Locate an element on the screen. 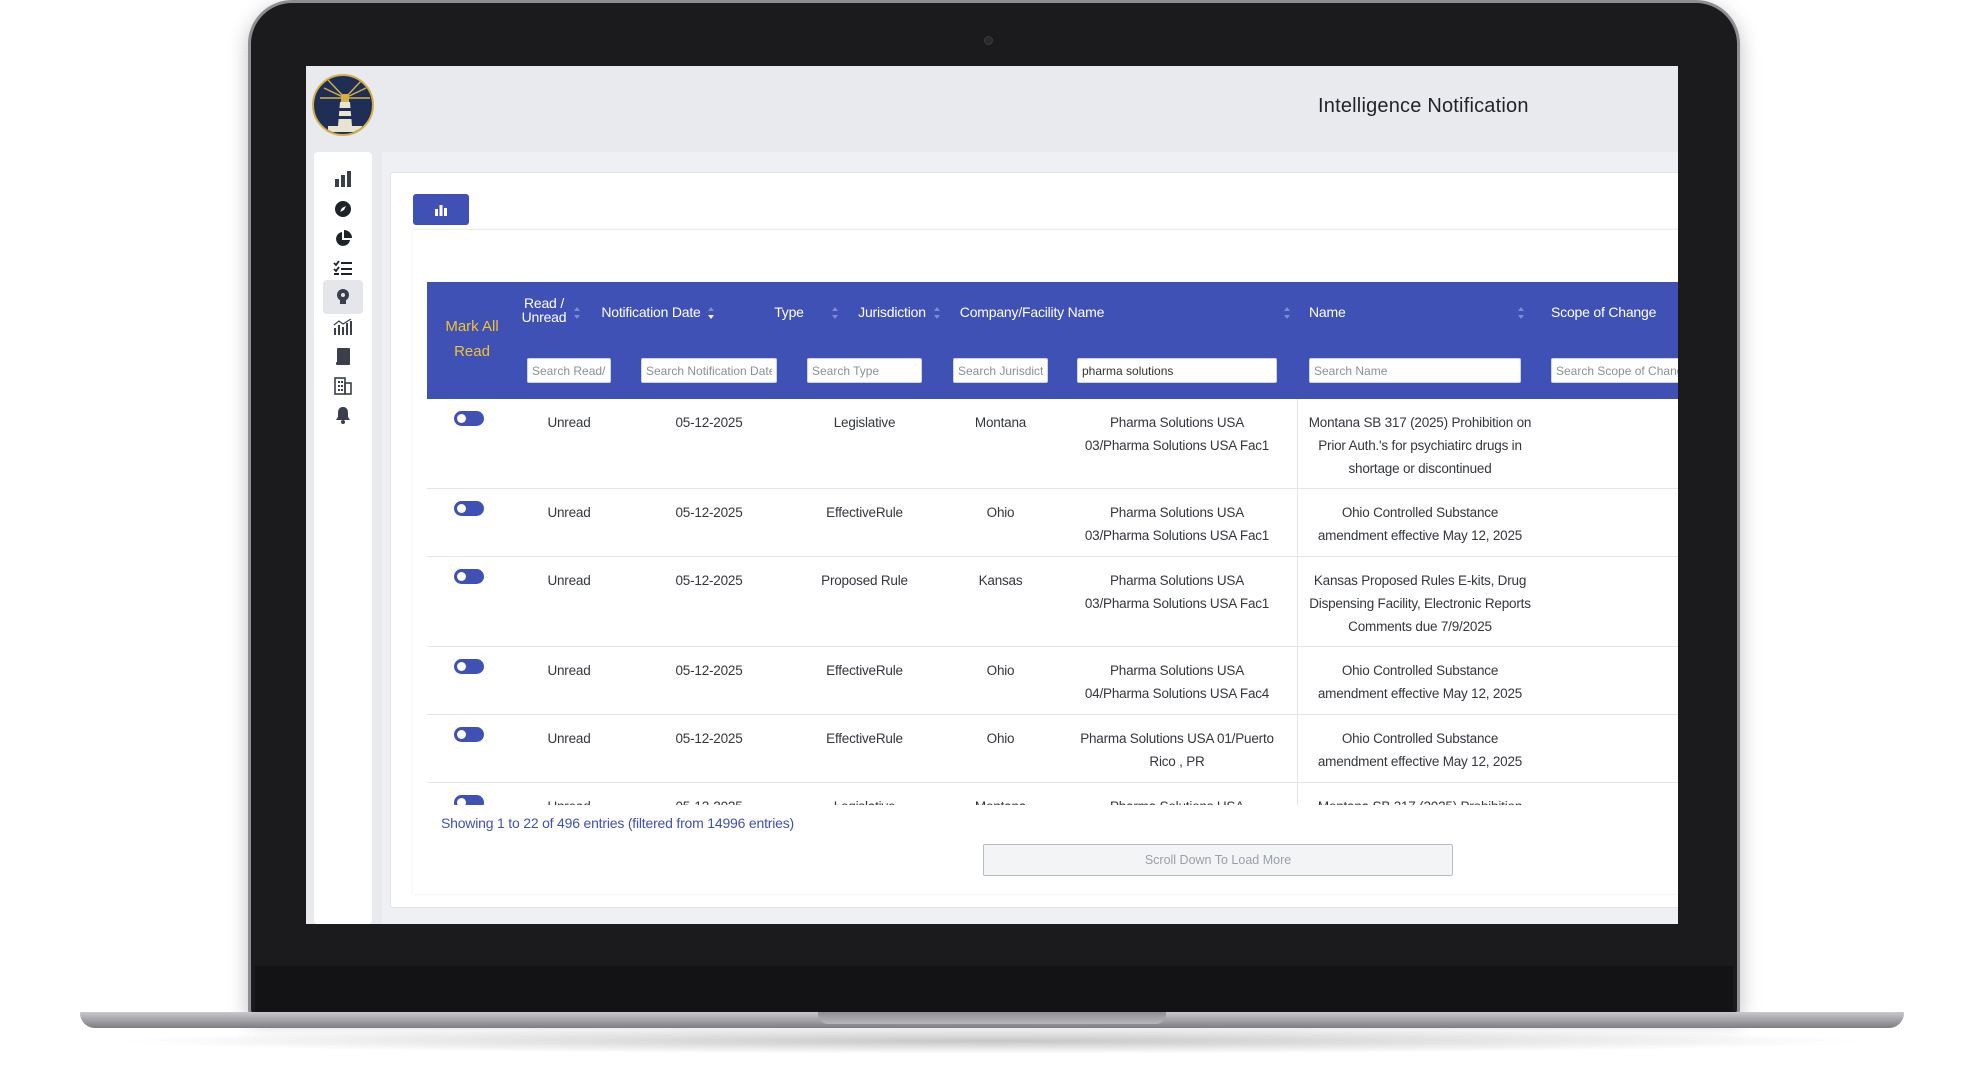 The image size is (1980, 1080). jurisdiction-cell: Montana is located at coordinates (1000, 422).